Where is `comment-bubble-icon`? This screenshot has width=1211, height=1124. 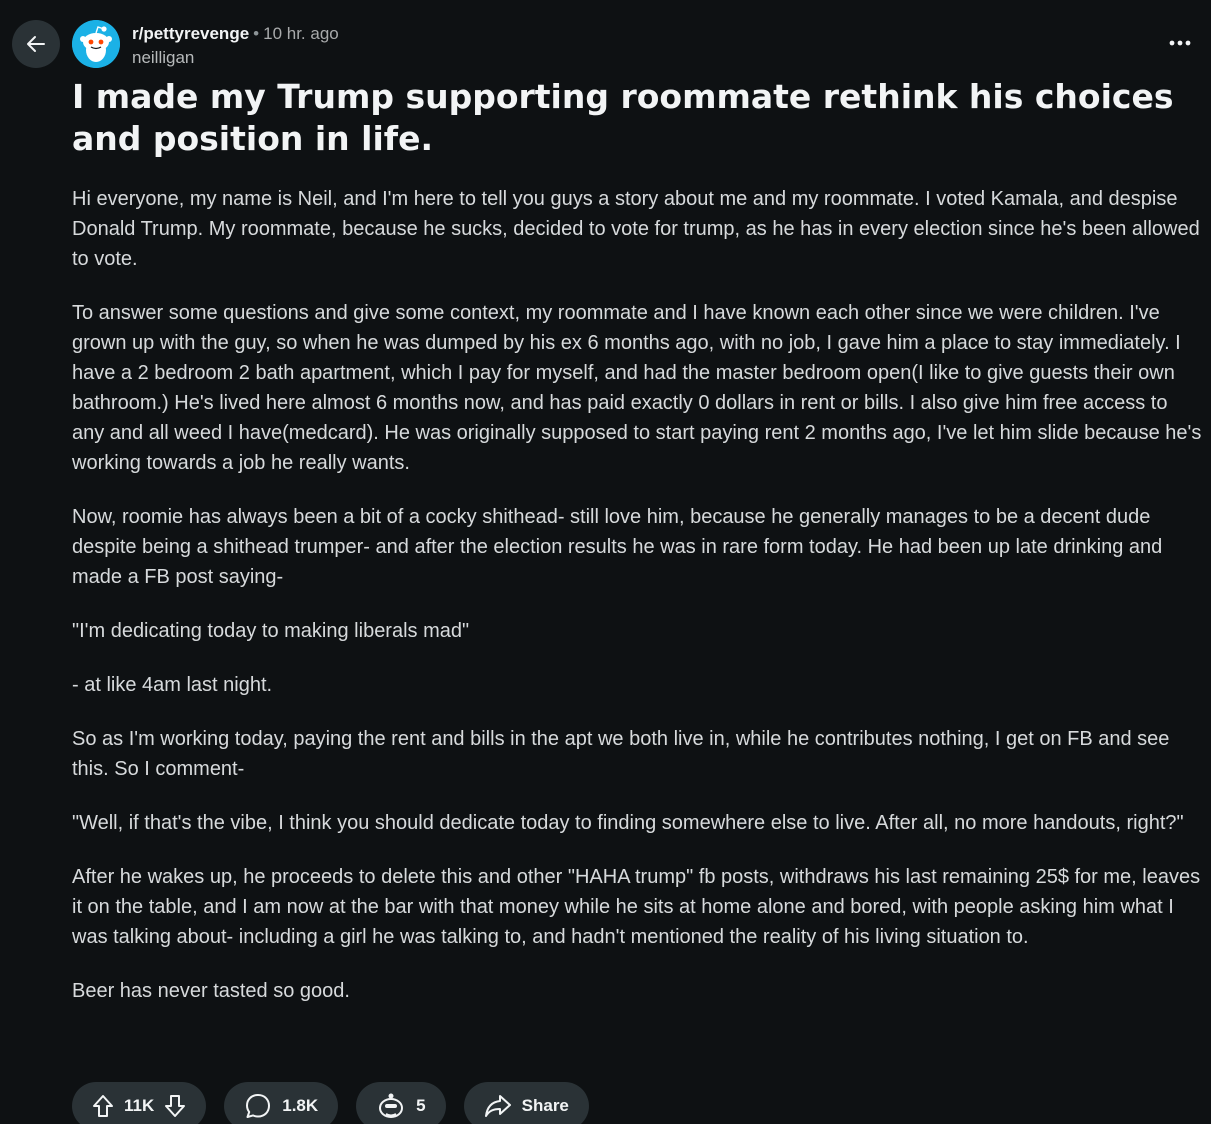
comment-bubble-icon is located at coordinates (258, 1106).